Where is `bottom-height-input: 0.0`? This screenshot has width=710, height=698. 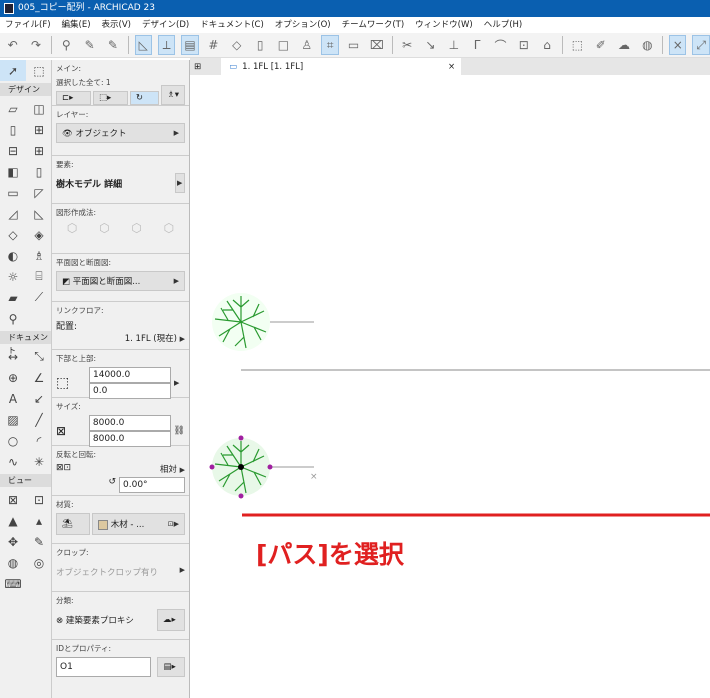
bottom-height-input: 0.0 is located at coordinates (130, 391).